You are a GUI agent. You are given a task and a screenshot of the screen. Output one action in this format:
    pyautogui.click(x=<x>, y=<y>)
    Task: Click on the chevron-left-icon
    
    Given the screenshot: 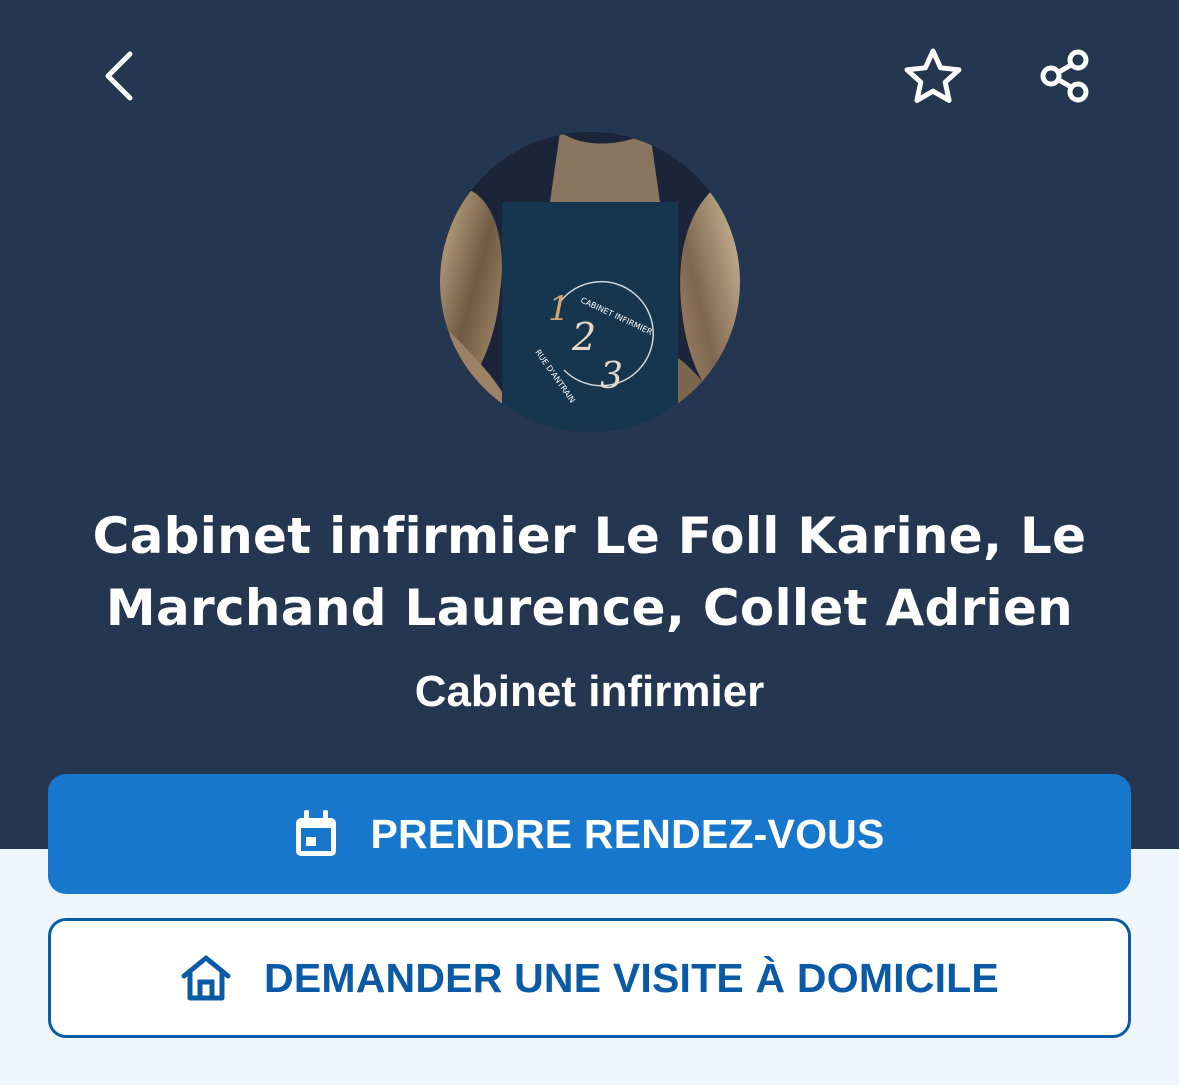 What is the action you would take?
    pyautogui.click(x=119, y=76)
    